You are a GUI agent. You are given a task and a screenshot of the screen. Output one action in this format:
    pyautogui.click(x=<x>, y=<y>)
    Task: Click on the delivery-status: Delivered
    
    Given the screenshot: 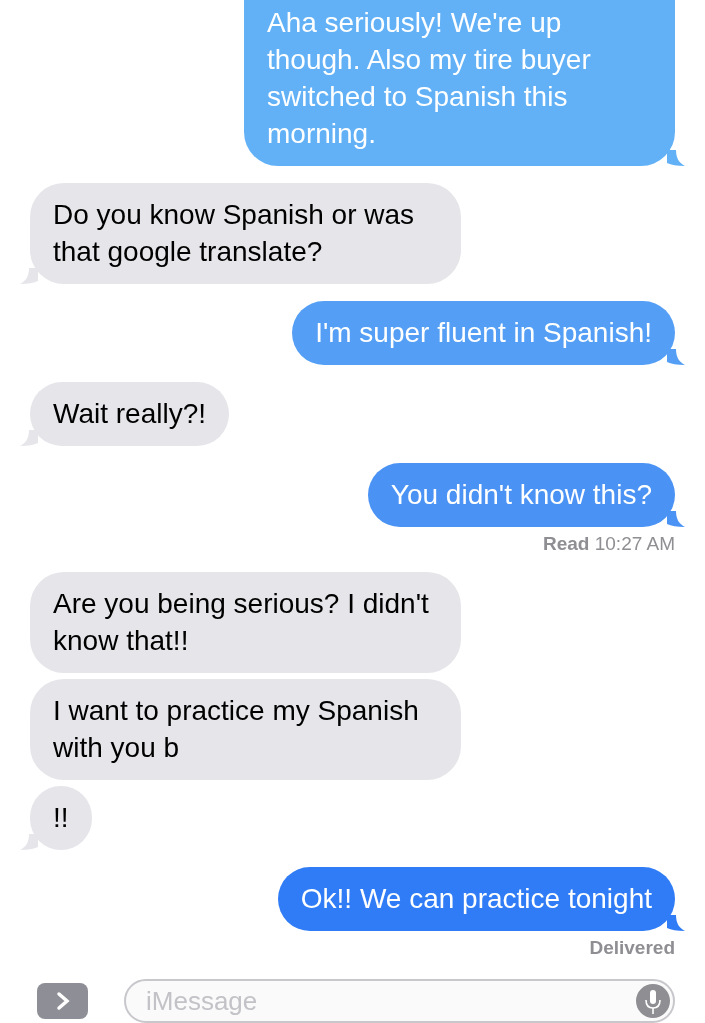 What is the action you would take?
    pyautogui.click(x=632, y=948)
    